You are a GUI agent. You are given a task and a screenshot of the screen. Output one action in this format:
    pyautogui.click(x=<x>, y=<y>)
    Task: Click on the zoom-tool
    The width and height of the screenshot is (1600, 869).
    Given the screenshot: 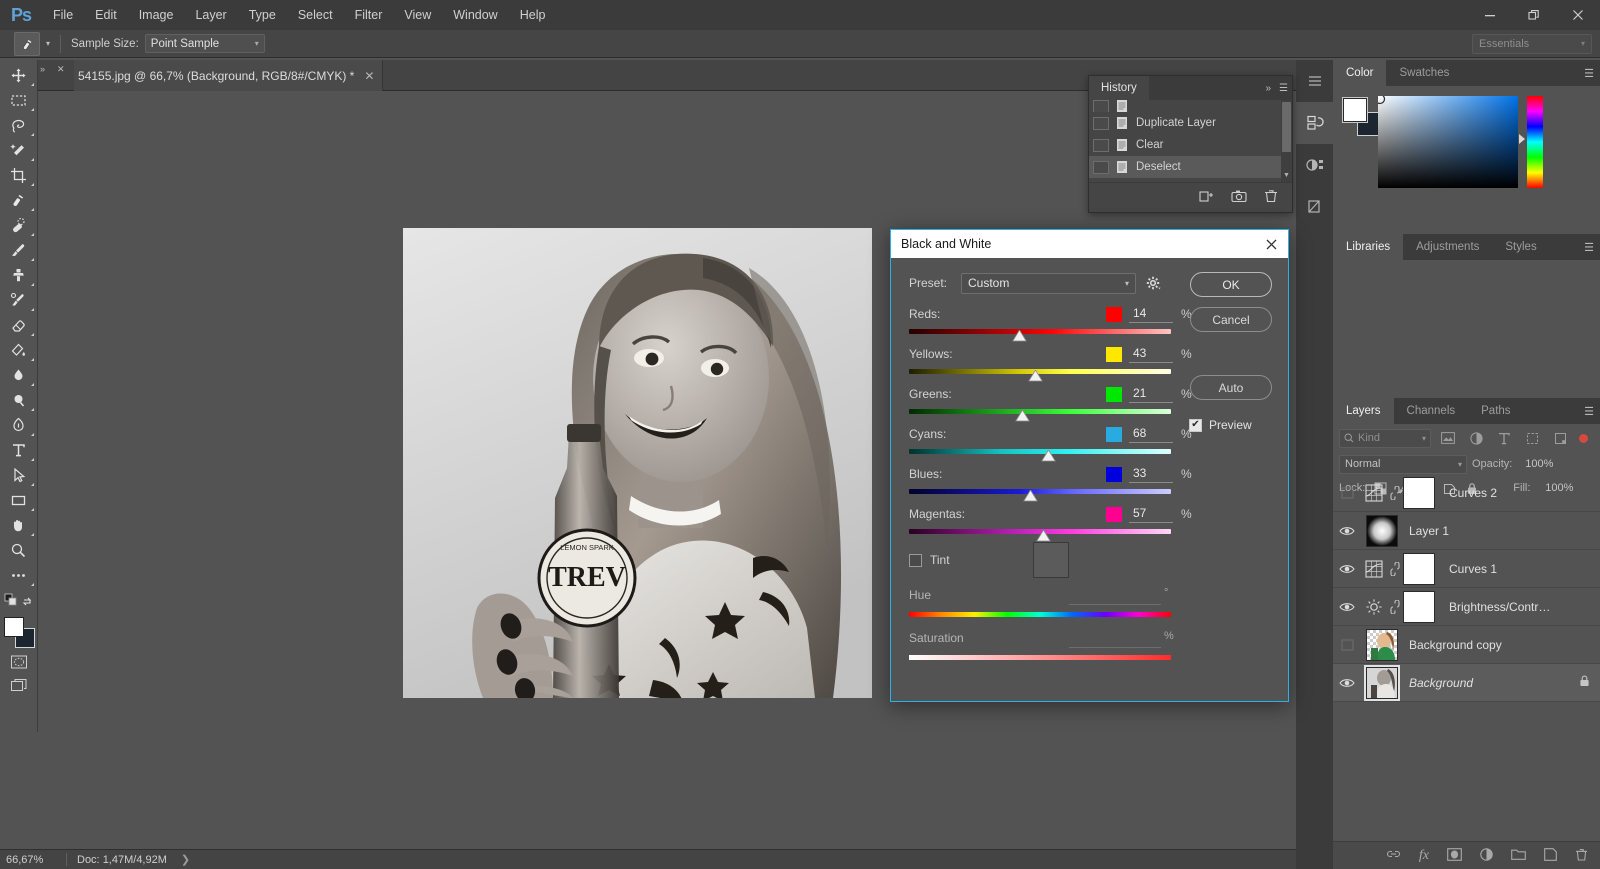 What is the action you would take?
    pyautogui.click(x=19, y=550)
    